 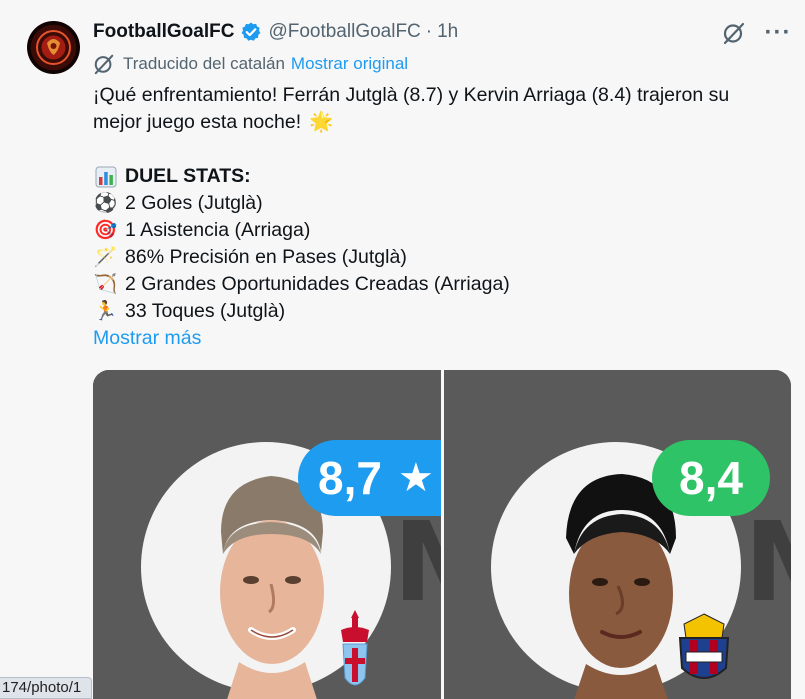 What do you see at coordinates (218, 230) in the screenshot?
I see `stat-text: 1 Asistencia (Arriaga)` at bounding box center [218, 230].